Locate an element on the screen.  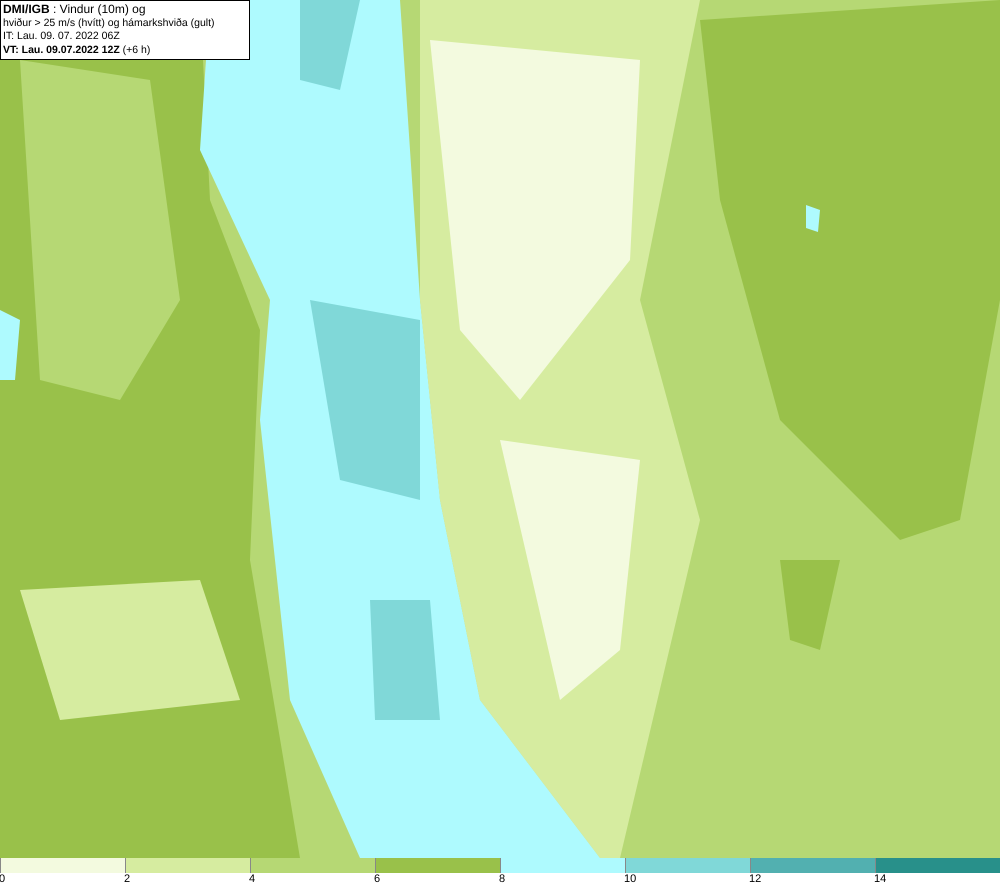
info-text: VT: Lau. 09.07.2022 12Z (+6 h) is located at coordinates (77, 50).